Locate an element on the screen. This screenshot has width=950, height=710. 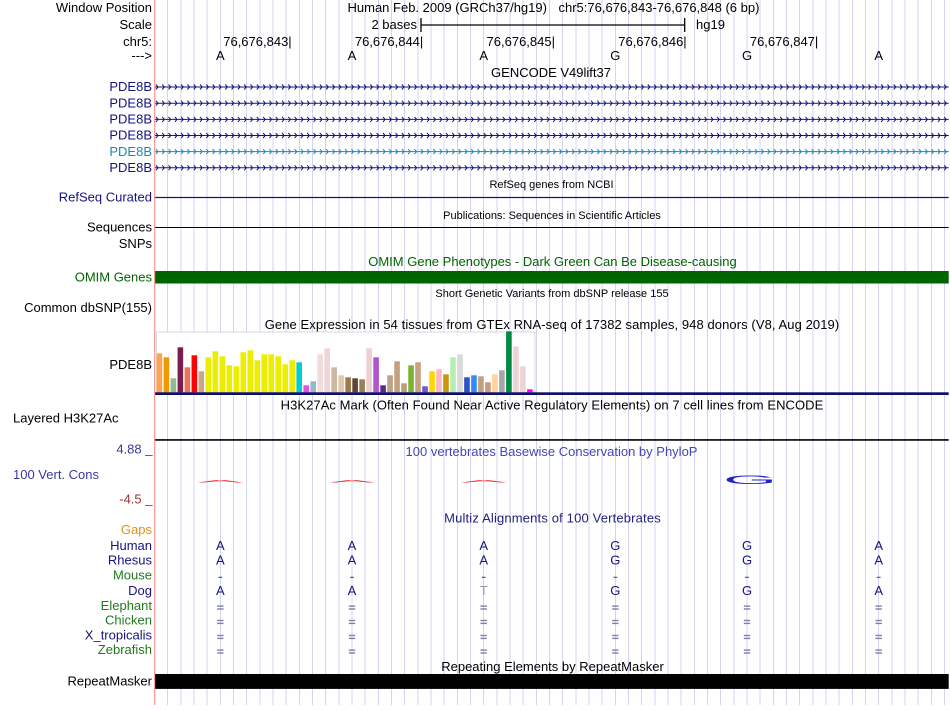
svg-text: Rhesus is located at coordinates (130, 560).